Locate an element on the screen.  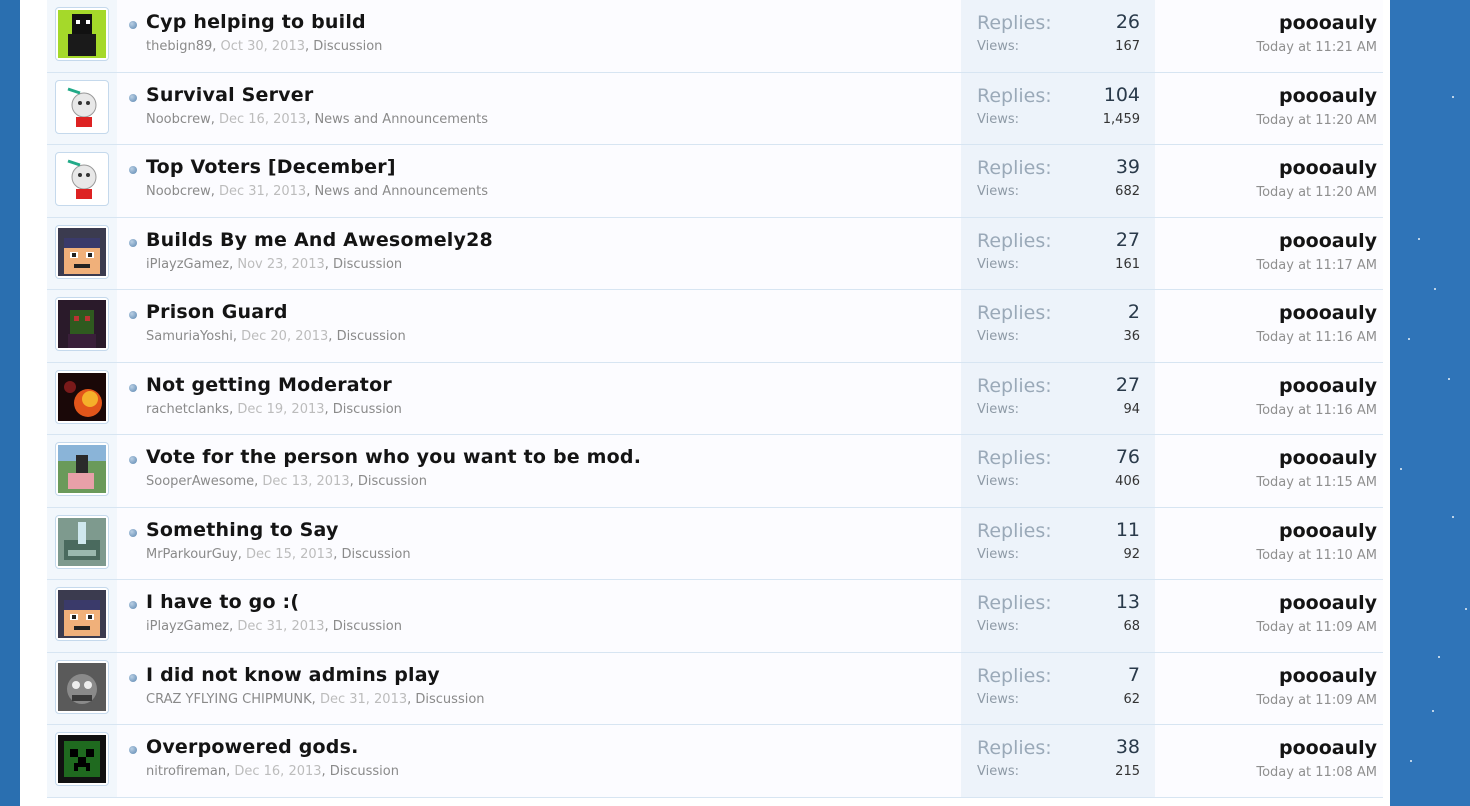
avatar-chipmunk is located at coordinates (82, 686).